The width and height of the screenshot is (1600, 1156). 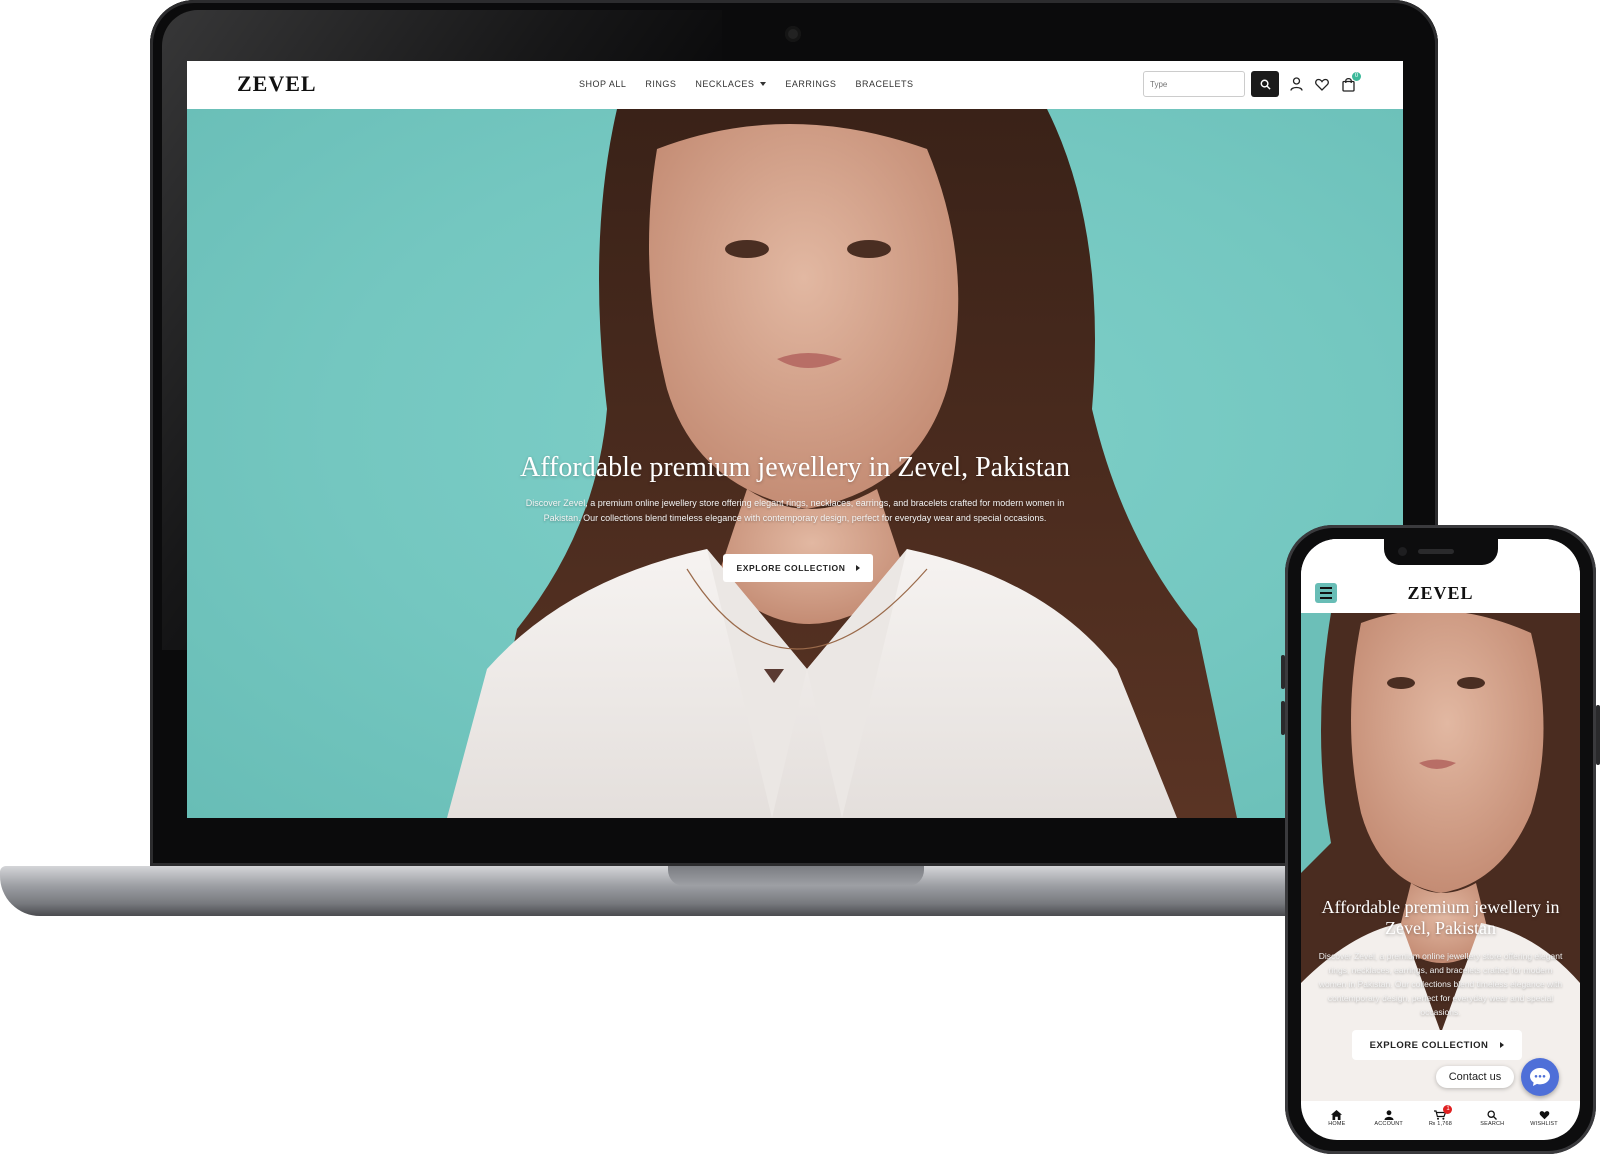 I want to click on nav-item-earrings: EARRINGS, so click(x=810, y=84).